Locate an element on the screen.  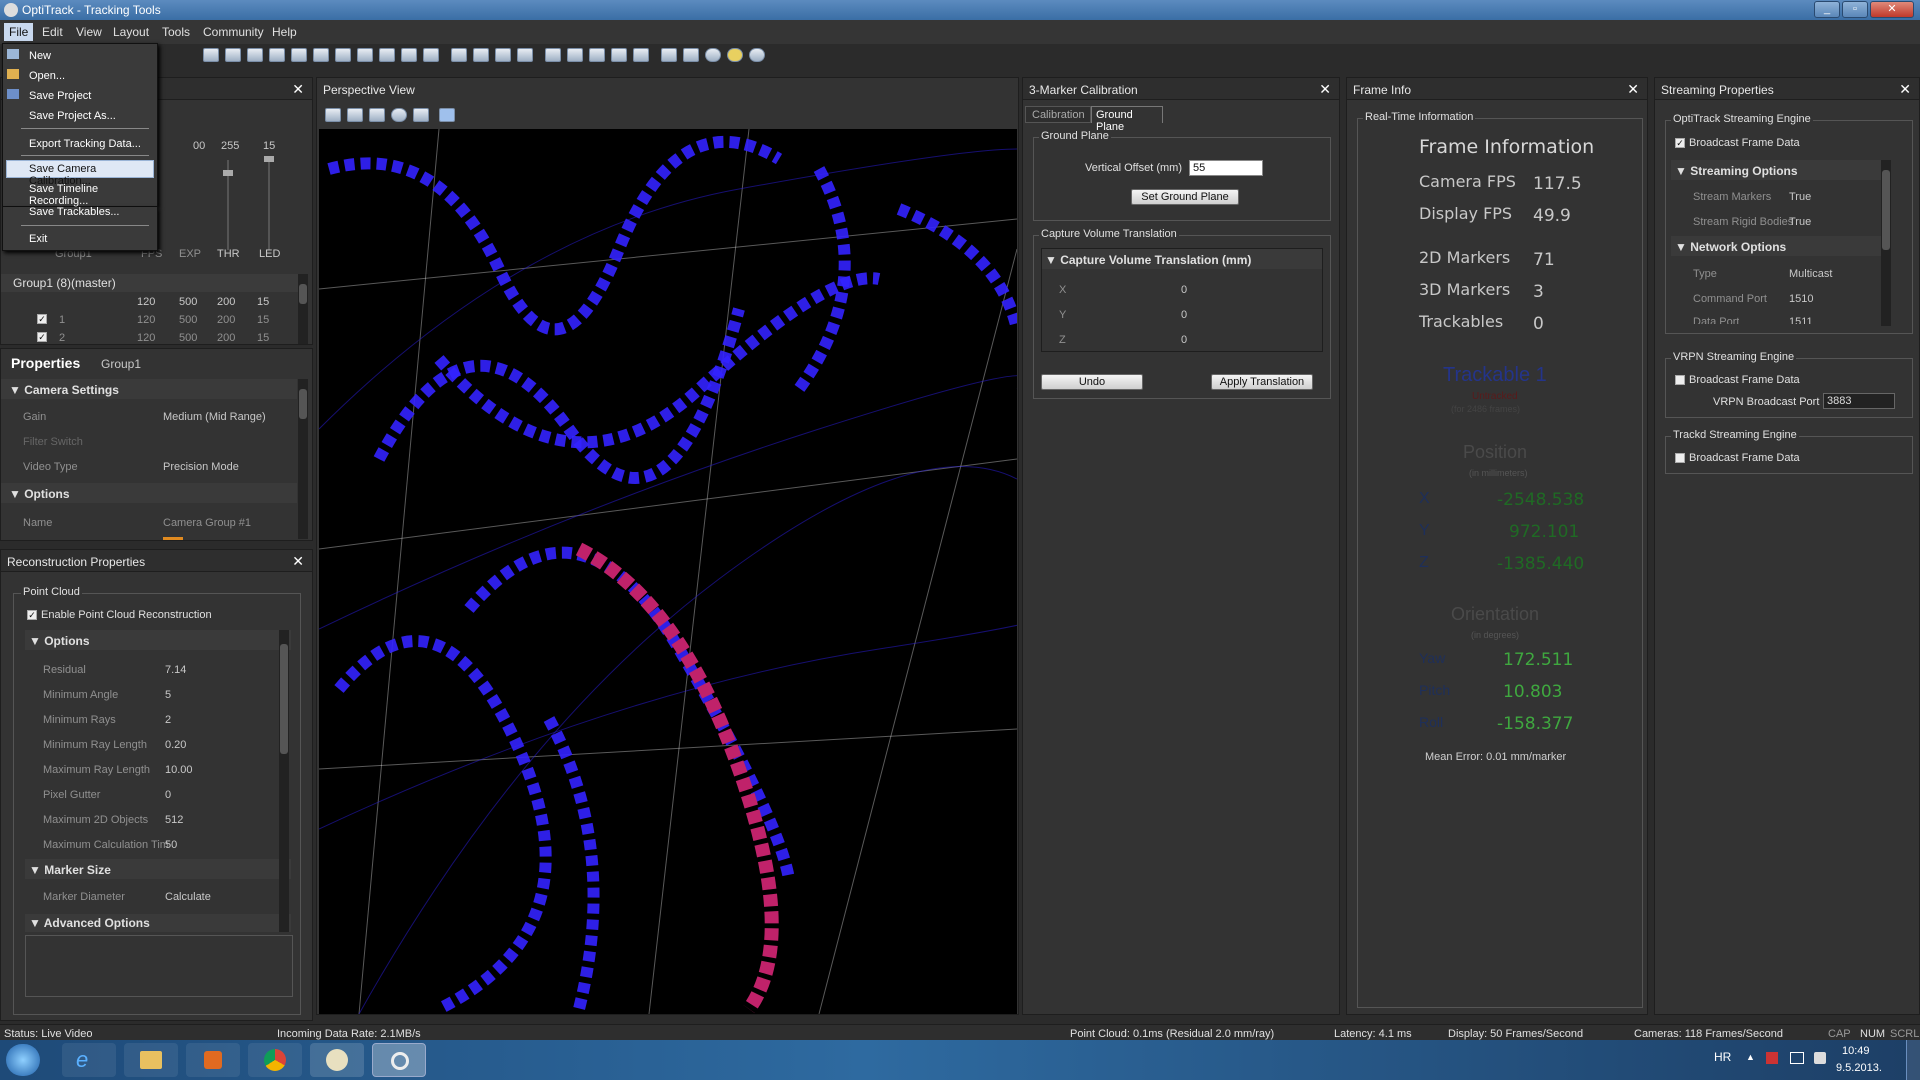
toolbar-page-icon is located at coordinates (641, 55).